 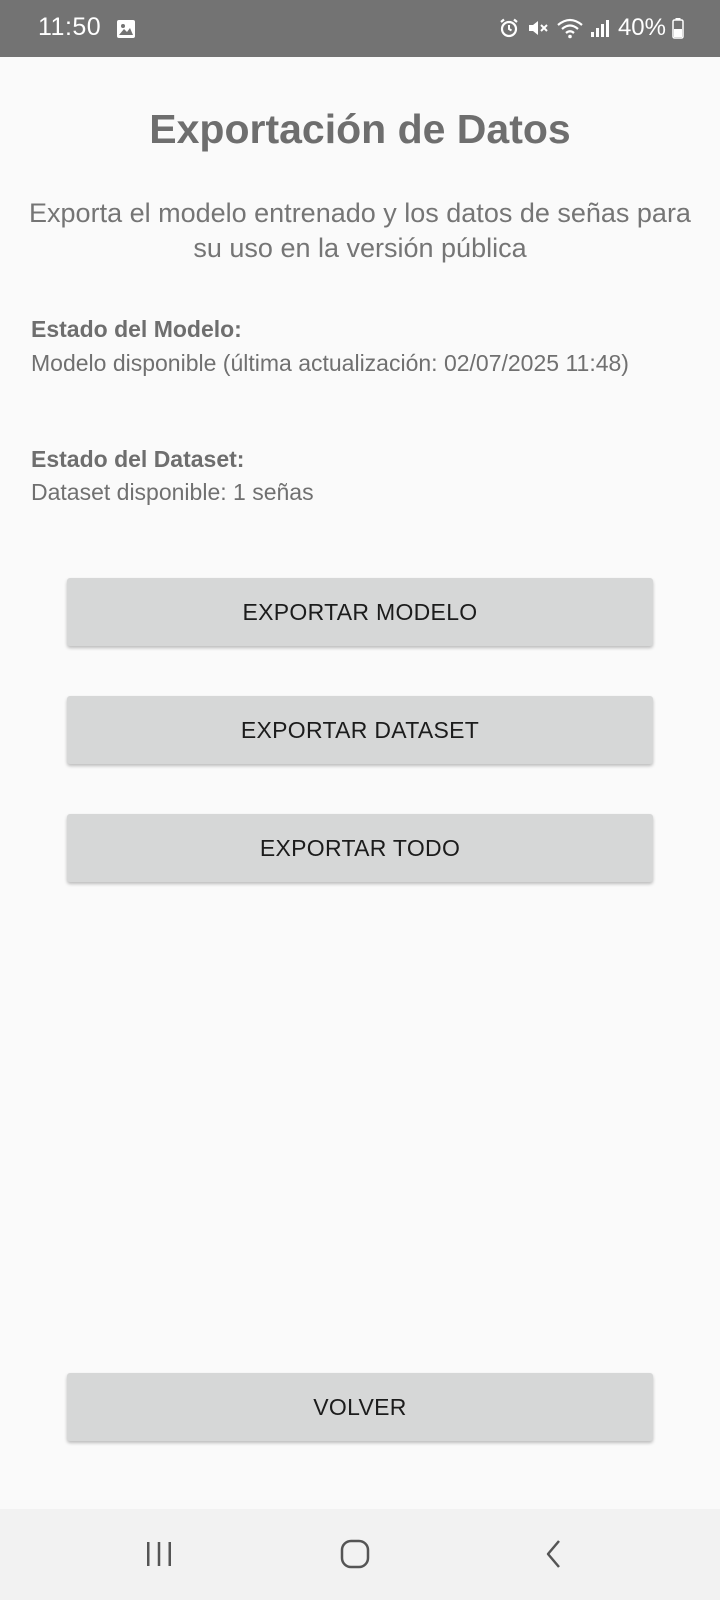 What do you see at coordinates (360, 28) in the screenshot?
I see `status-bar: 11:50 40%` at bounding box center [360, 28].